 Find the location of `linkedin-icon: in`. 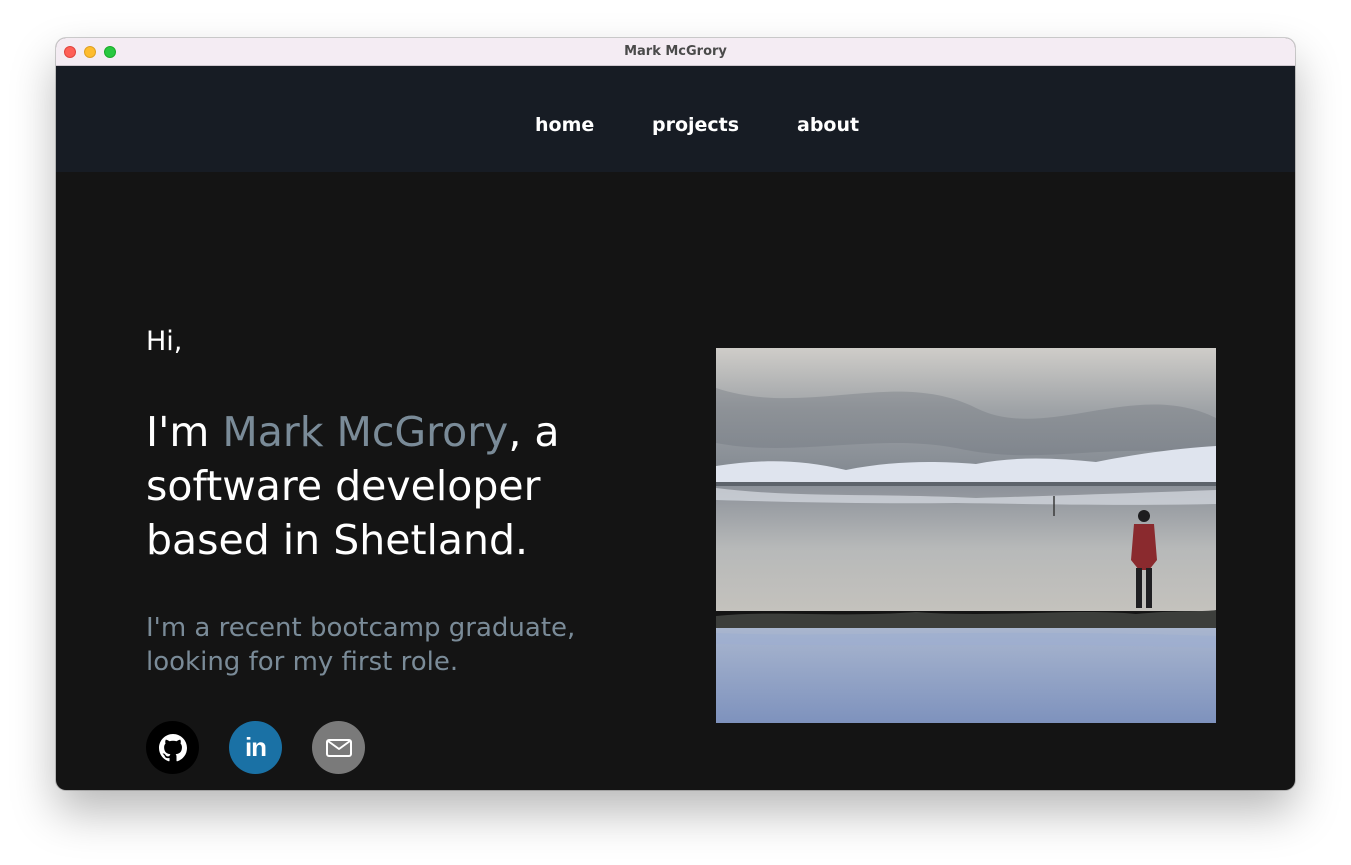

linkedin-icon: in is located at coordinates (255, 747).